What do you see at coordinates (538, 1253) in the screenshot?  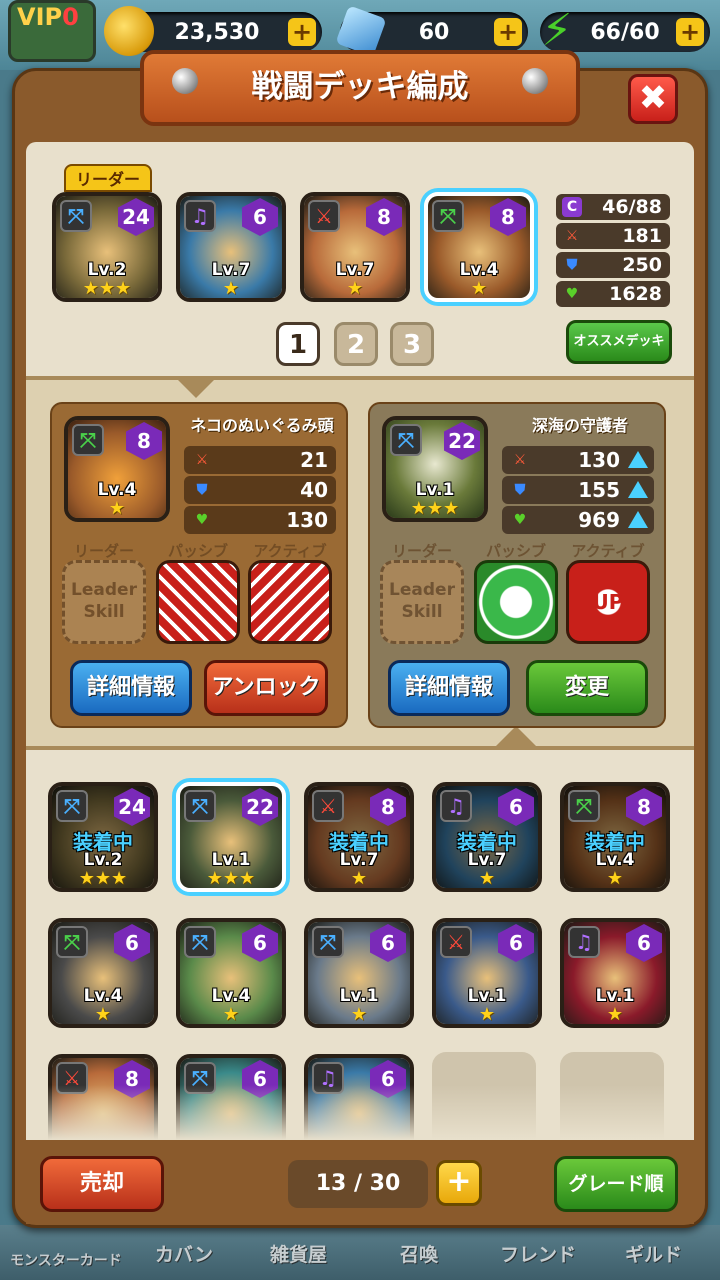 I see `nav-tab: フレンド` at bounding box center [538, 1253].